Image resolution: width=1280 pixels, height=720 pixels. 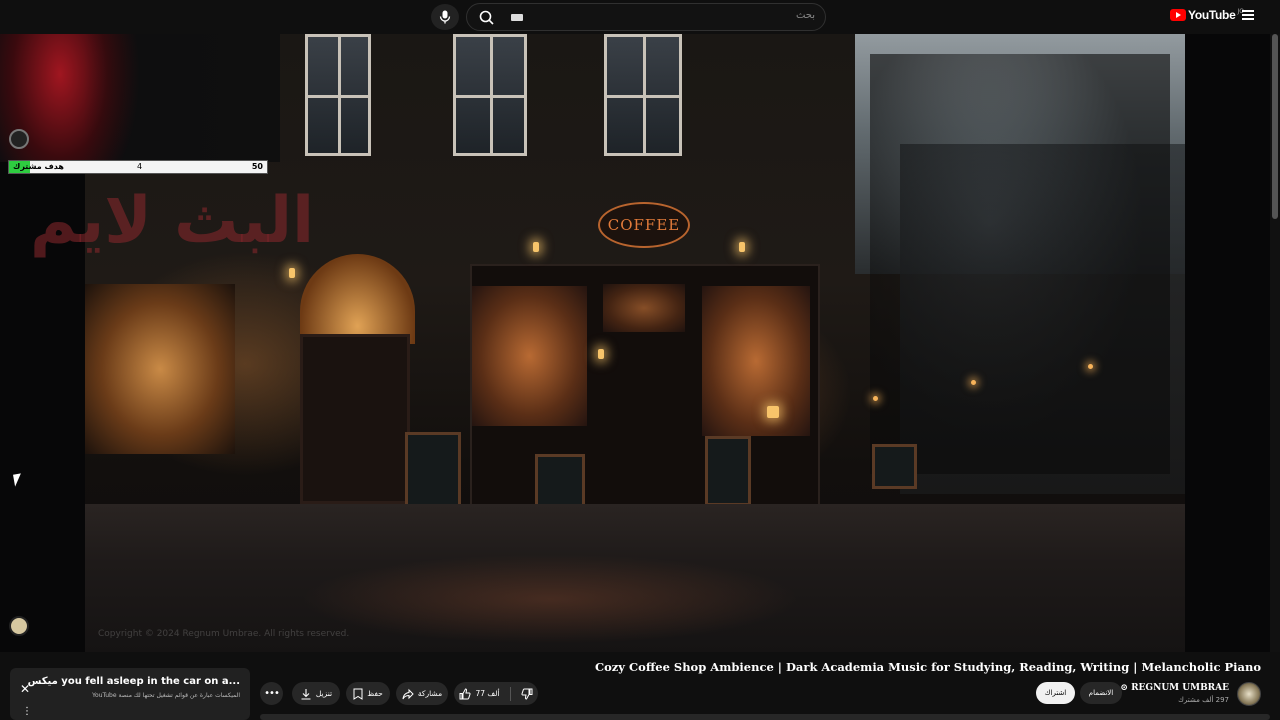 I want to click on sign-text: COFFEE, so click(x=644, y=225).